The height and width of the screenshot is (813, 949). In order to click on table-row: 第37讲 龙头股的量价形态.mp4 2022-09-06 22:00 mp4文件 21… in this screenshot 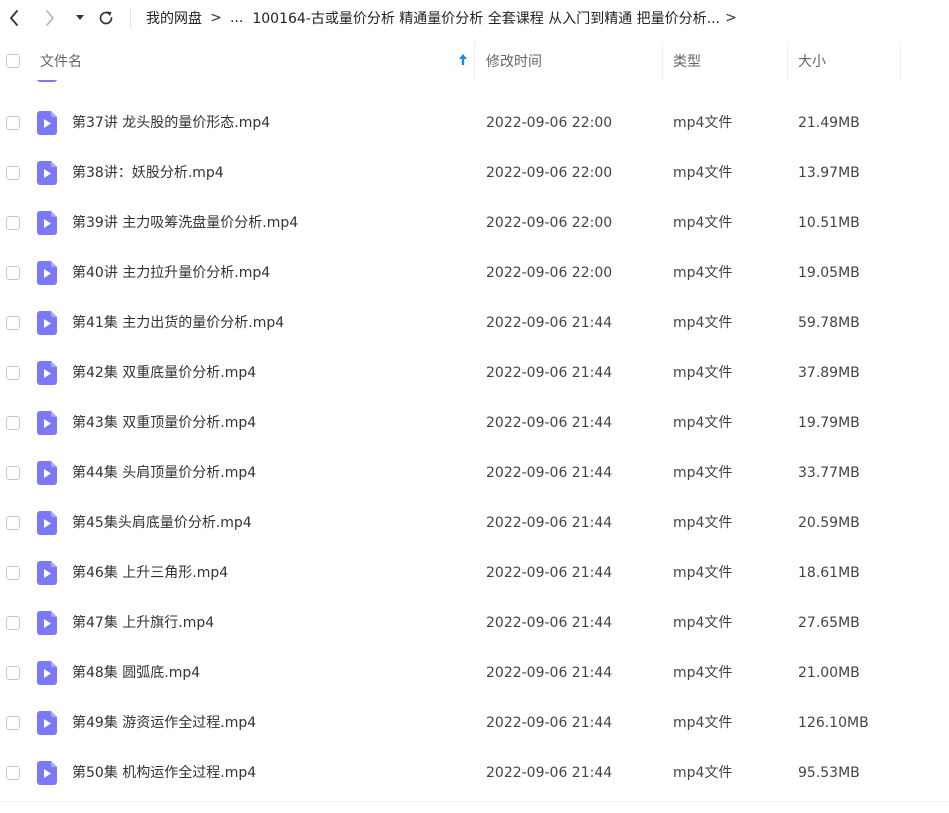, I will do `click(474, 123)`.